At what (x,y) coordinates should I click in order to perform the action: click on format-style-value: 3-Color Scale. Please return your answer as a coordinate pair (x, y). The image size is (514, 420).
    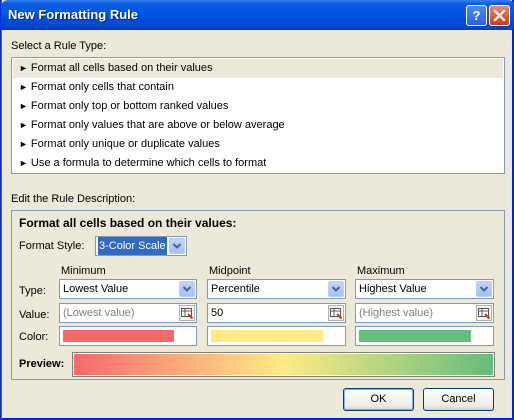
    Looking at the image, I should click on (132, 246).